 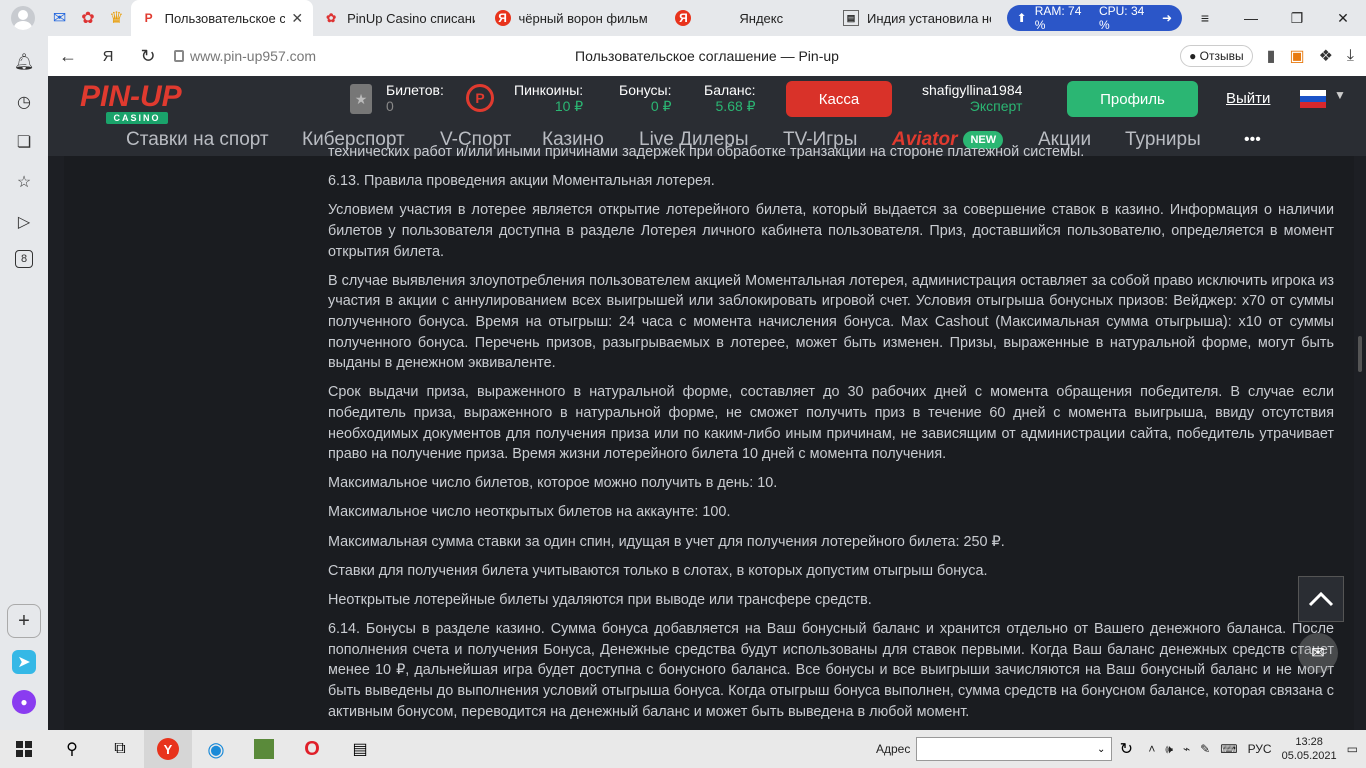 I want to click on balance-stat: Баланс: 5.68 ₽, so click(x=730, y=98).